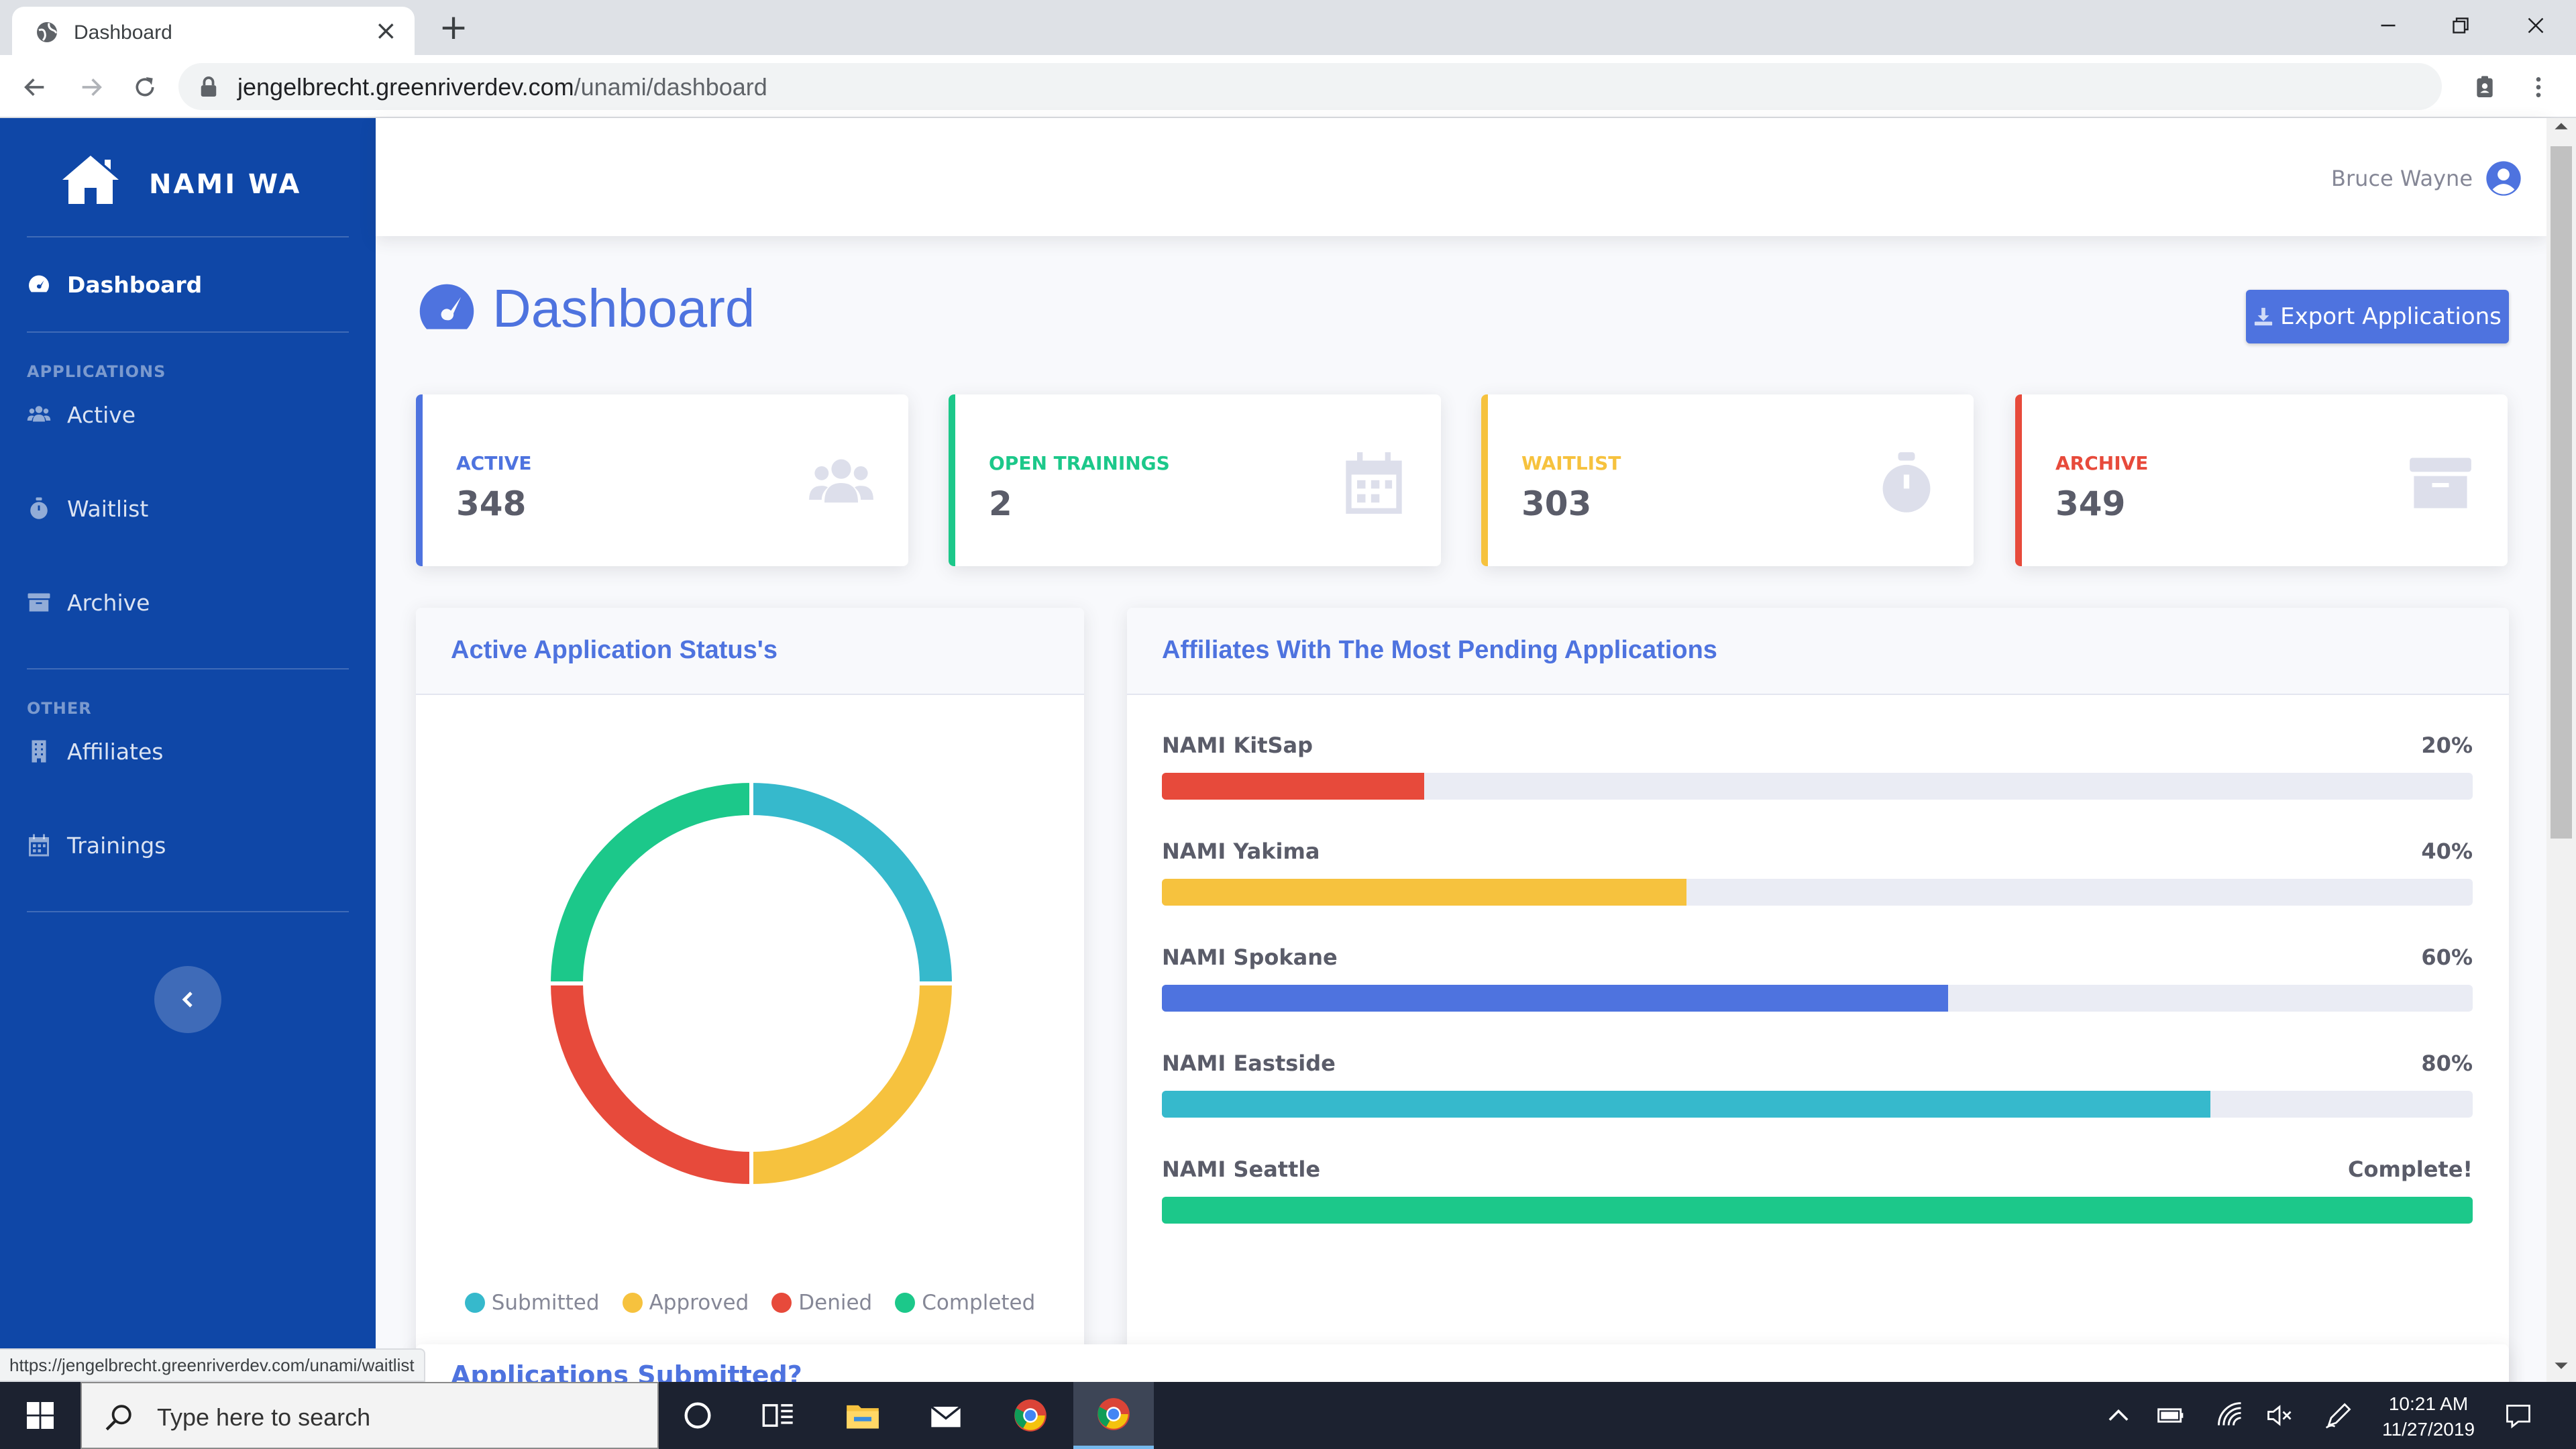 Image resolution: width=2576 pixels, height=1449 pixels. I want to click on page-scrollbar, so click(2561, 750).